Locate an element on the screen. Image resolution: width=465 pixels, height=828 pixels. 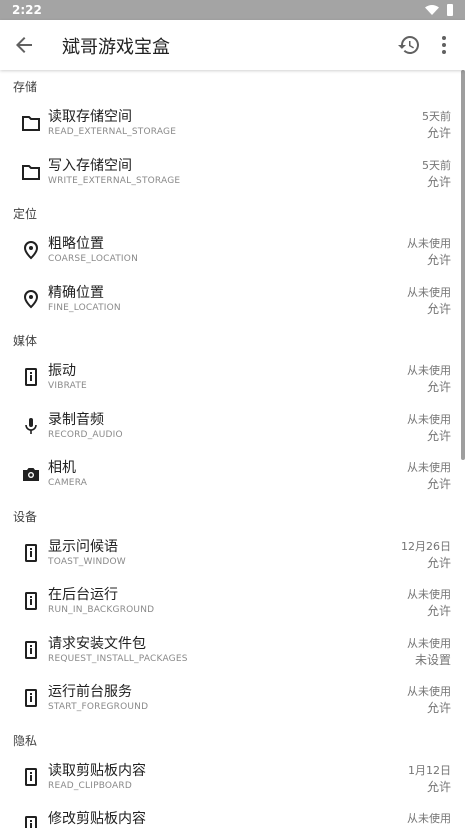
permission-row: 录制音频 RECORD_AUDIO 从未使用允许 is located at coordinates (232, 427).